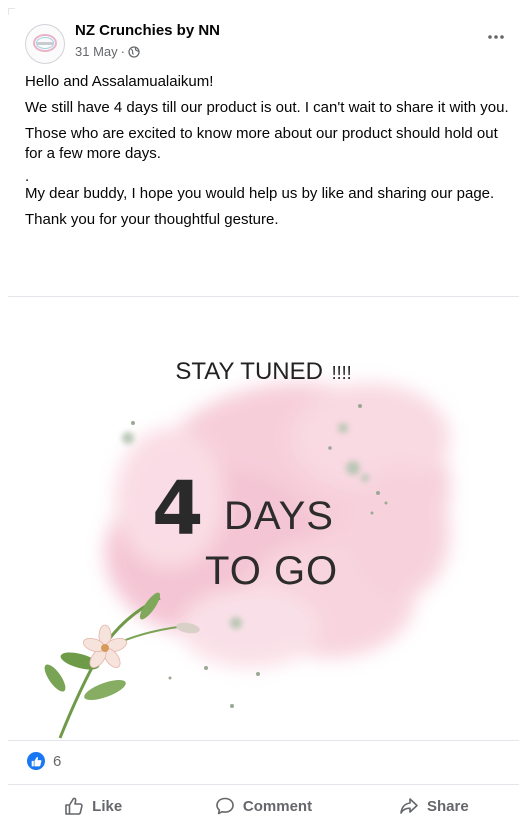 The height and width of the screenshot is (822, 527). I want to click on reactions-summary: 6, so click(44, 761).